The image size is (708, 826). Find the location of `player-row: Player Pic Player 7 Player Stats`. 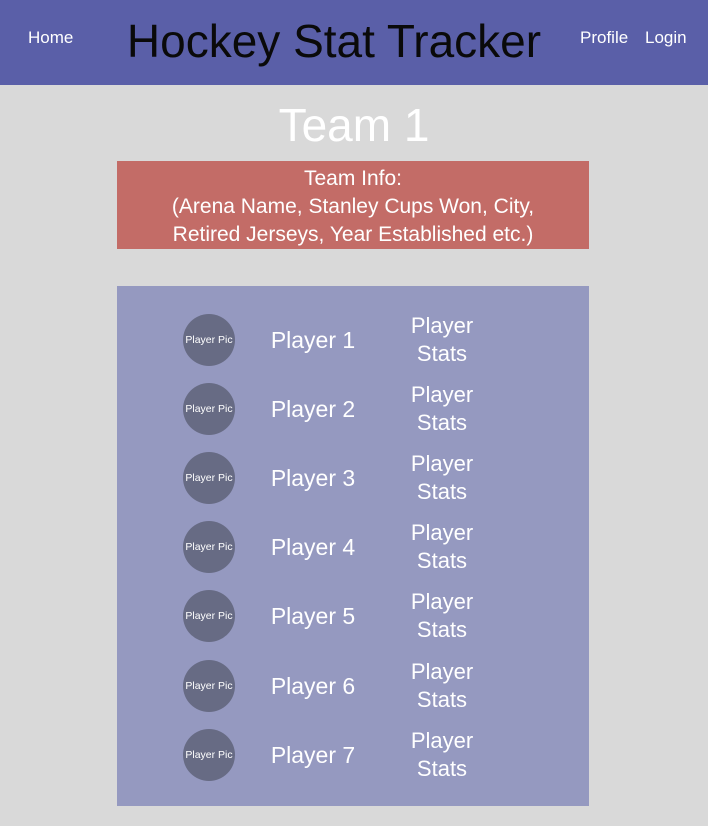

player-row: Player Pic Player 7 Player Stats is located at coordinates (353, 755).